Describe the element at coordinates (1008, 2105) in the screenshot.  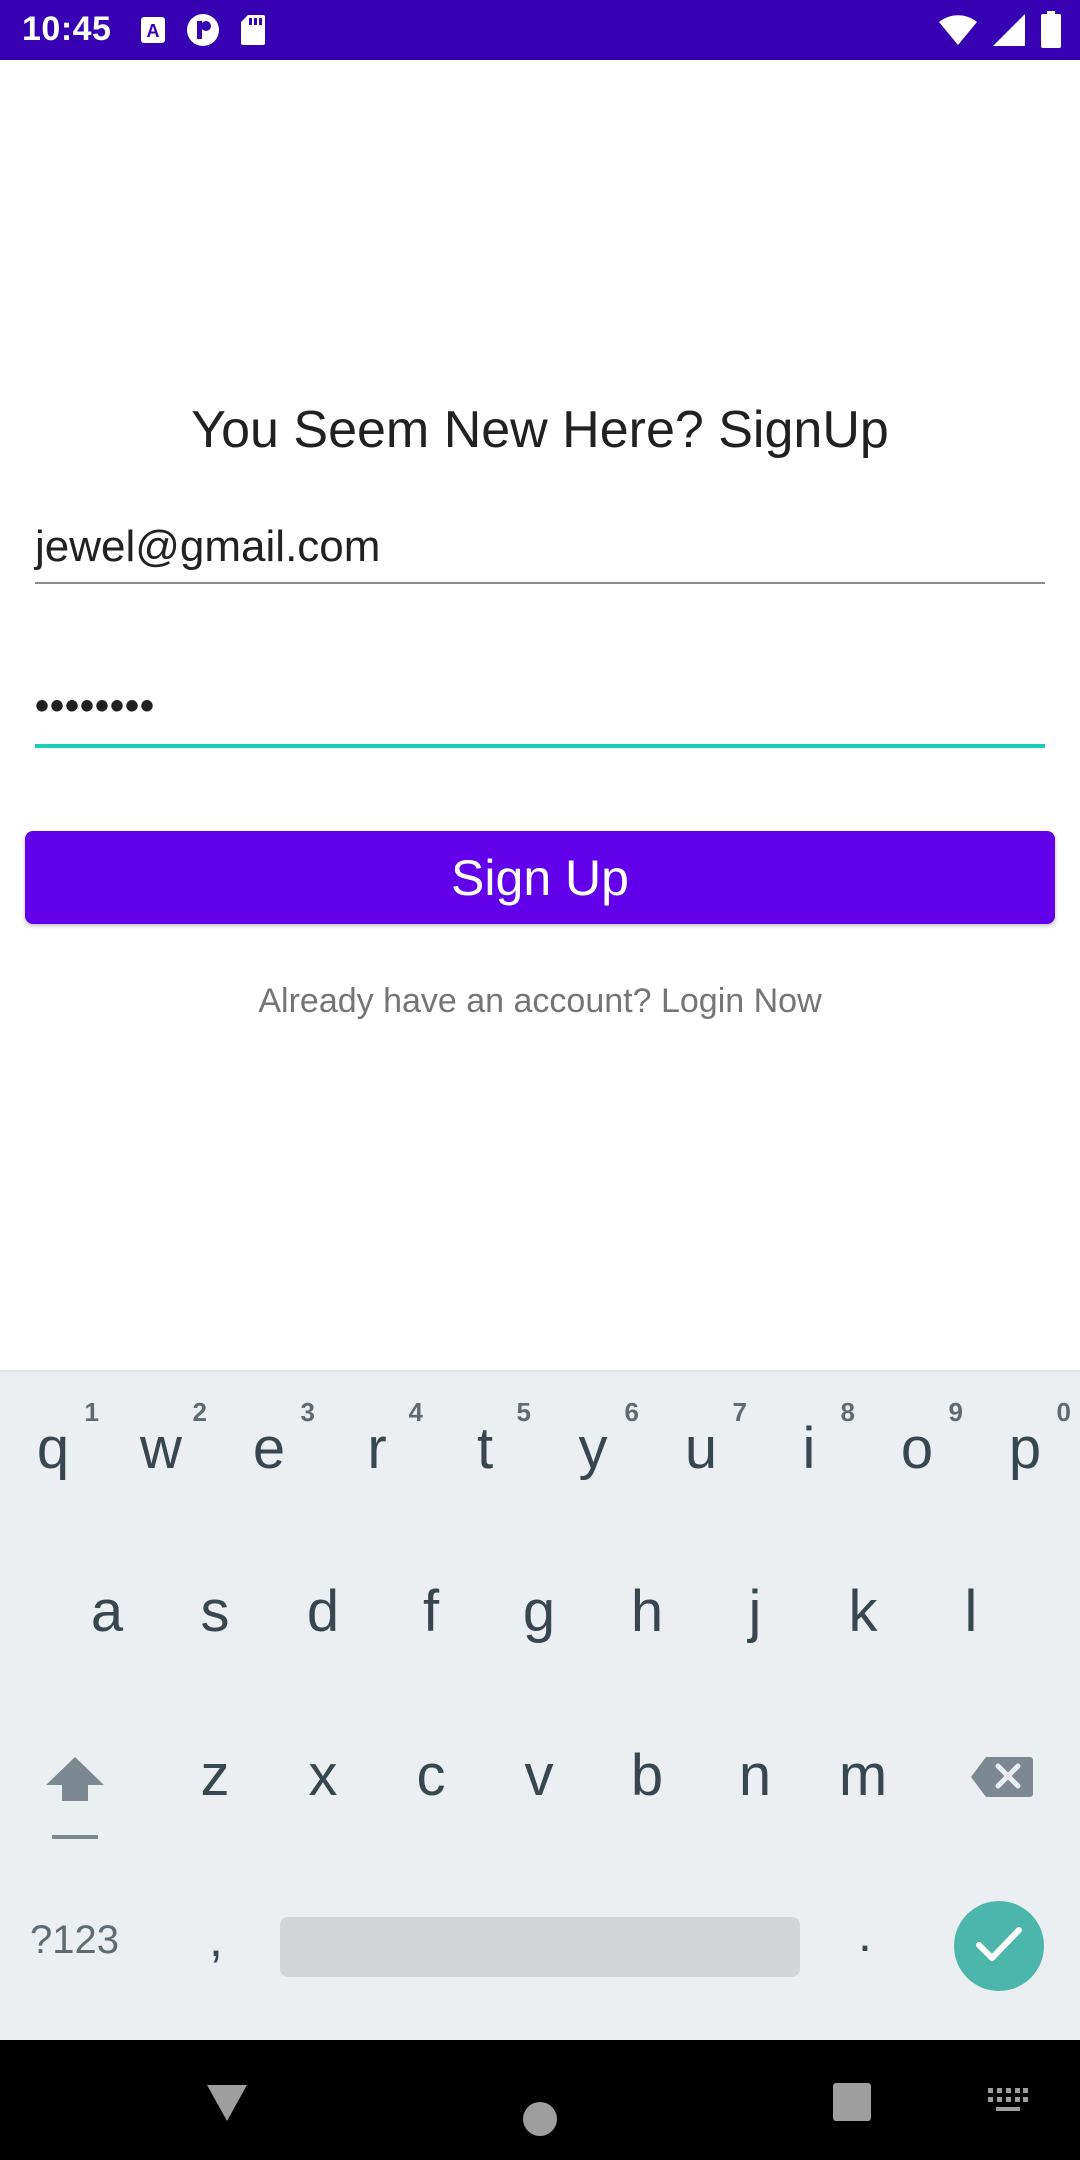
I see `keyboard-icon` at that location.